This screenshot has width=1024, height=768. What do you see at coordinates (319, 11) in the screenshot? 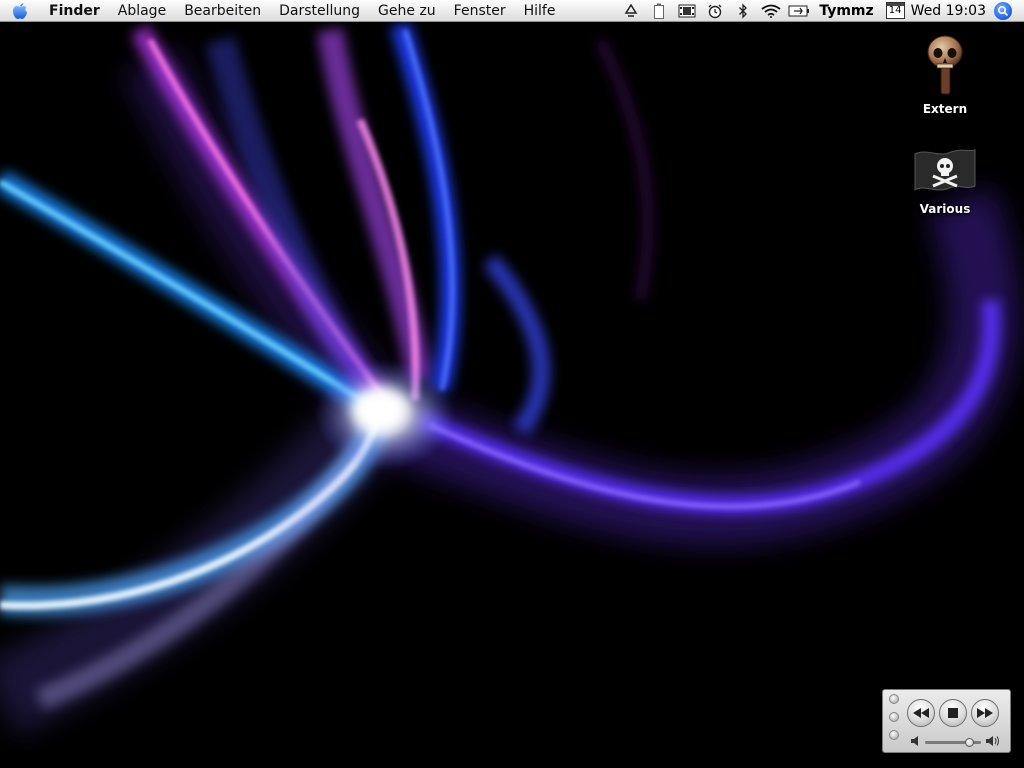
I see `menu-darstellung: Darstellung` at bounding box center [319, 11].